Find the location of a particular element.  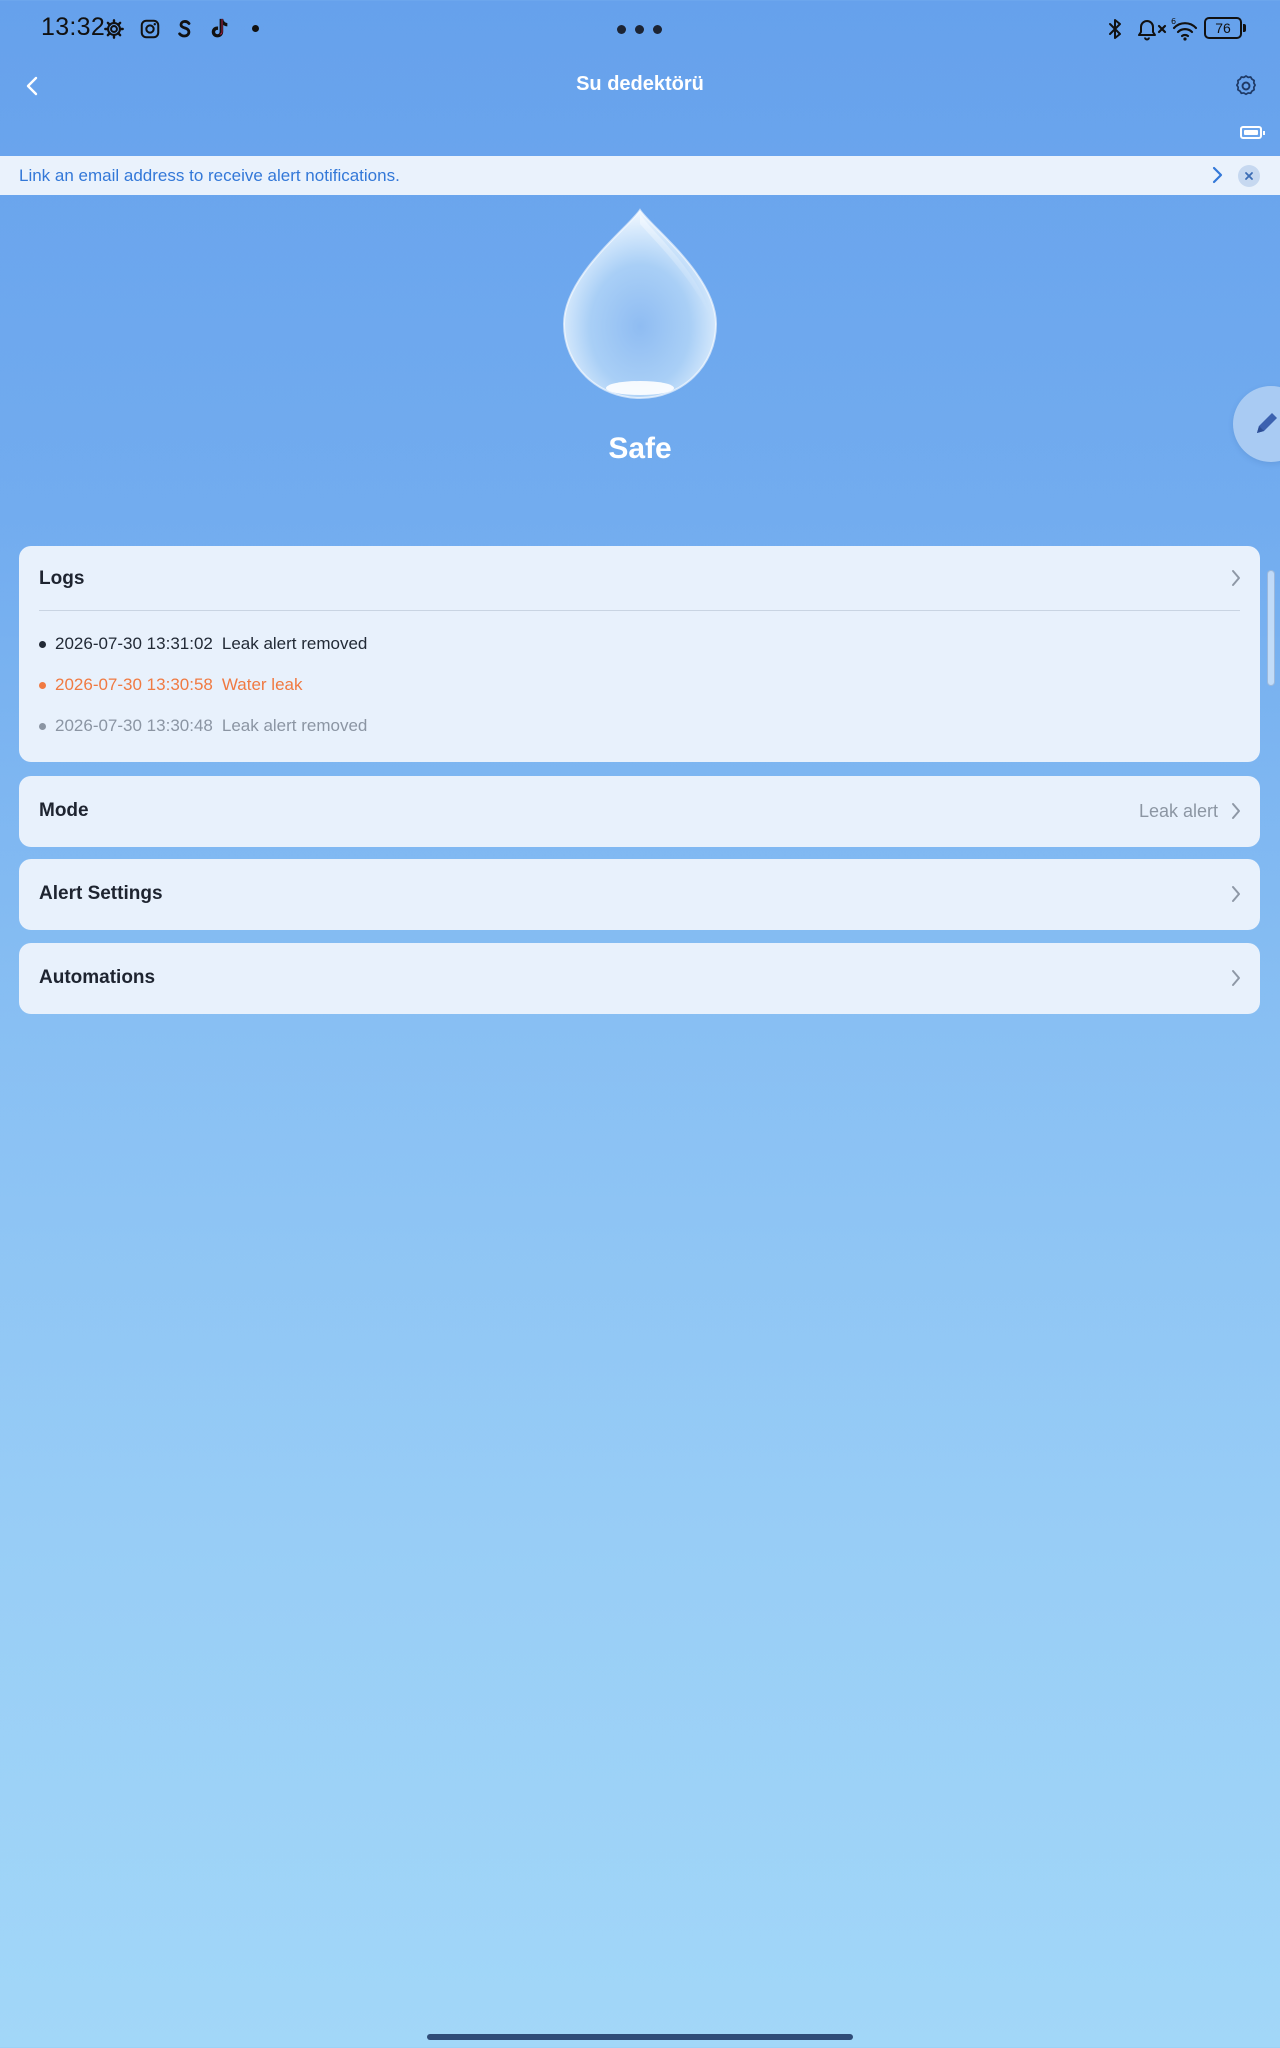

alert-settings-row: Alert Settings is located at coordinates (639, 894).